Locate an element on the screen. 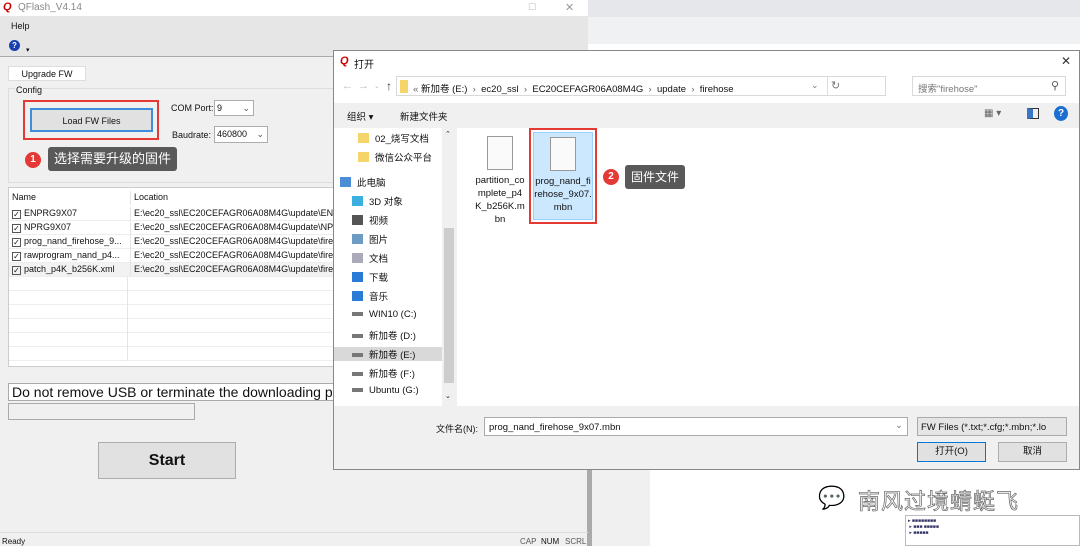  sidebar-item: 文档 is located at coordinates (370, 258).